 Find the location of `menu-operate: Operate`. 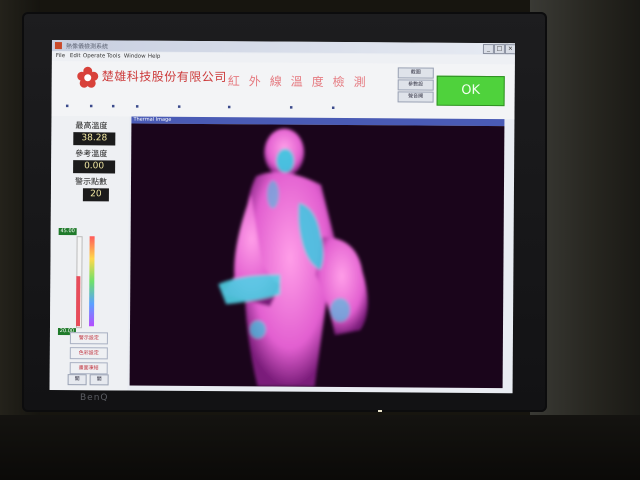

menu-operate: Operate is located at coordinates (94, 56).